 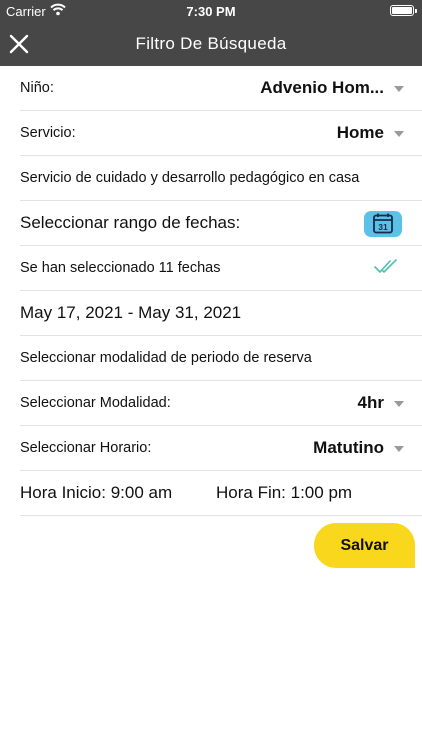 I want to click on date-range-text: May 17, 2021 - May 31, 2021, so click(x=131, y=312).